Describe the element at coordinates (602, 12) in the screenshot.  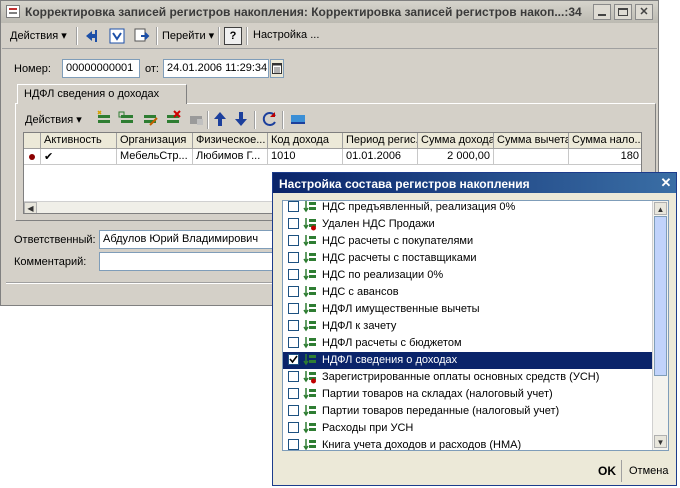
I see `minimize-button` at that location.